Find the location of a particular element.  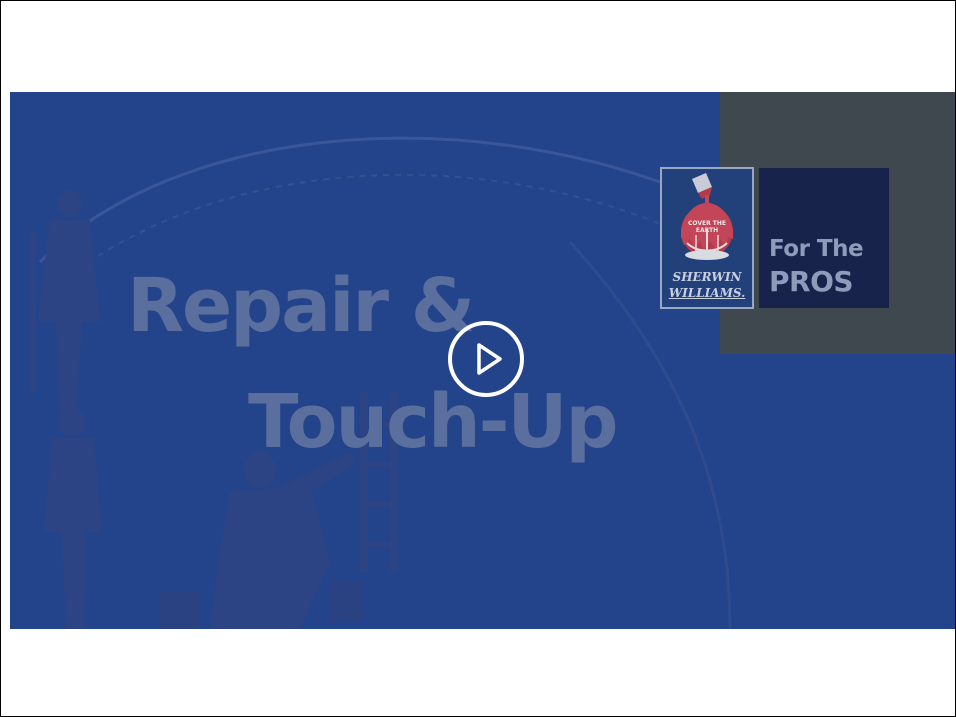

logo-name-line-1: SHERWIN is located at coordinates (707, 277).